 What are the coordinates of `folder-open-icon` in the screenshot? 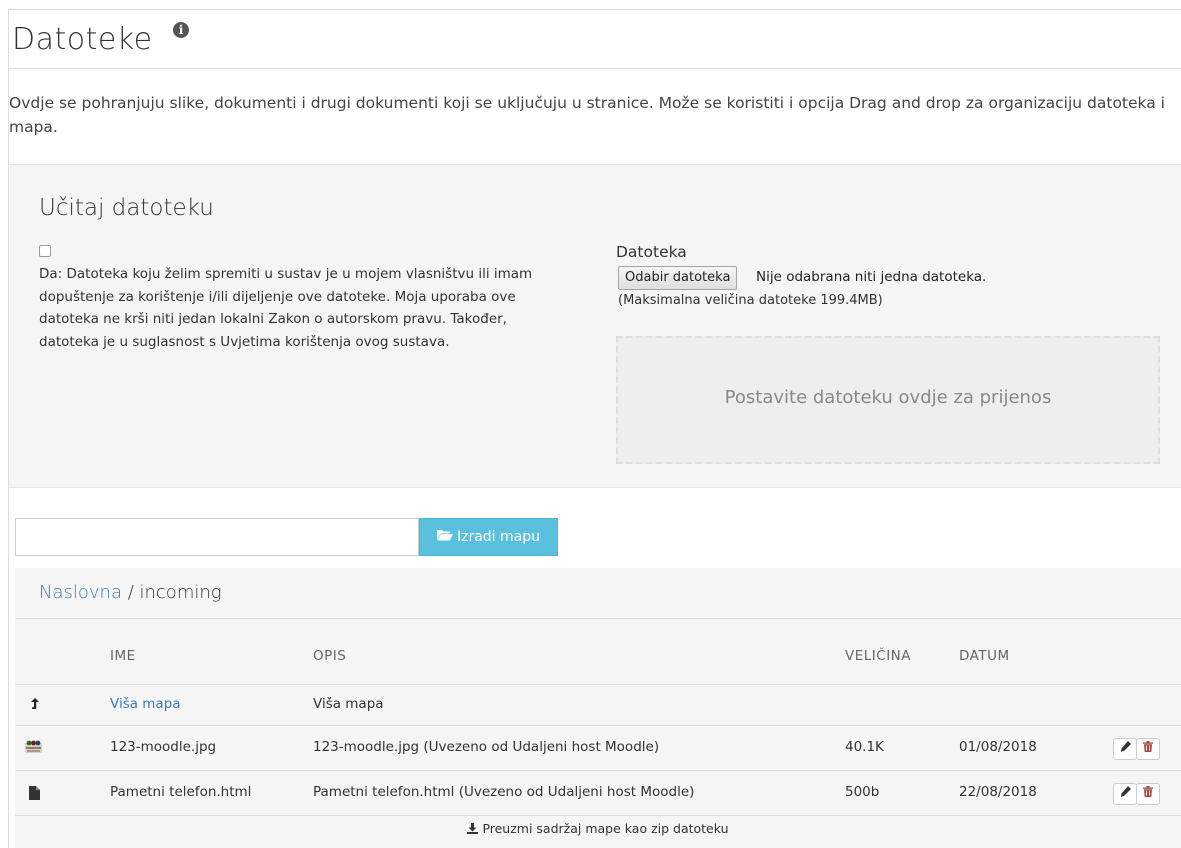 It's located at (444, 538).